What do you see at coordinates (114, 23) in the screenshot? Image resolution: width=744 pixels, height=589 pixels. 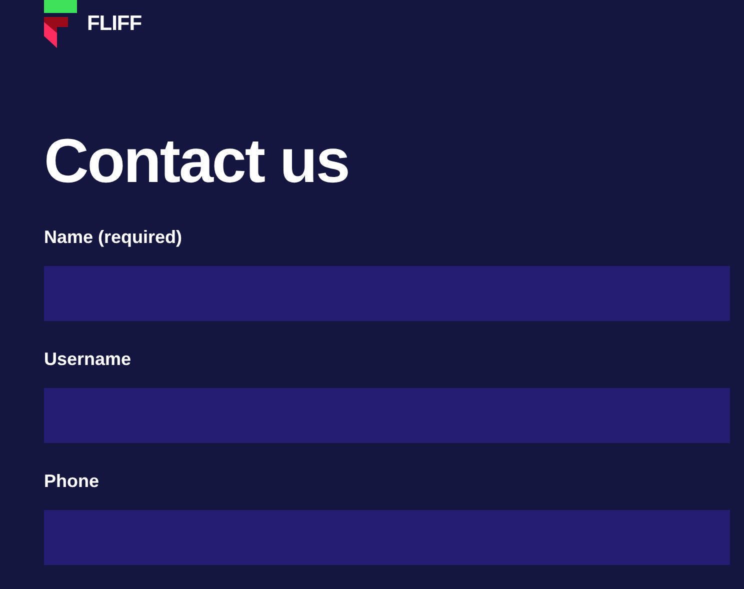 I see `logo-text: FLIFF` at bounding box center [114, 23].